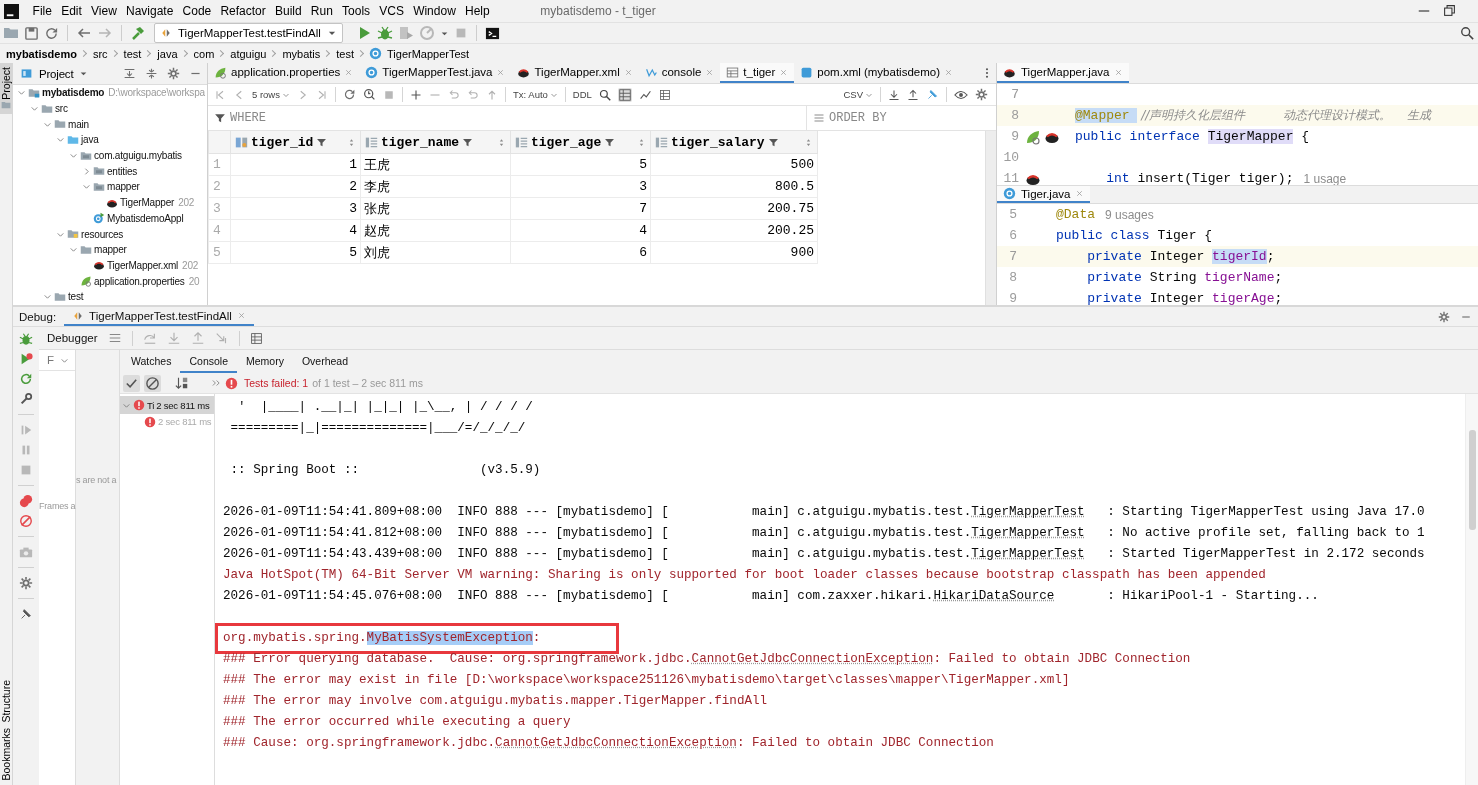 The height and width of the screenshot is (785, 1478). What do you see at coordinates (492, 33) in the screenshot?
I see `terminal-icon` at bounding box center [492, 33].